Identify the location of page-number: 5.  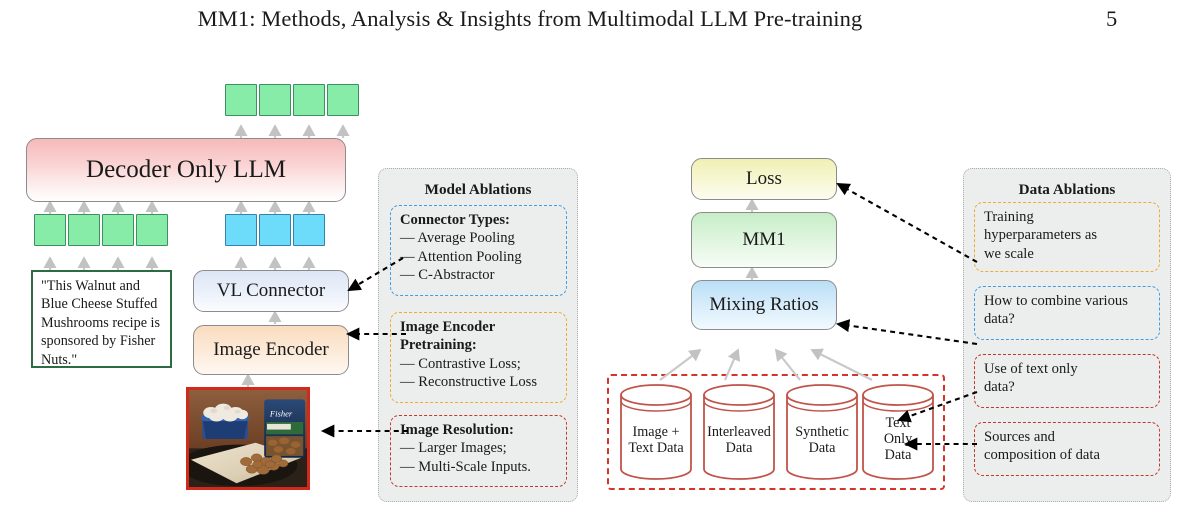
(1112, 18).